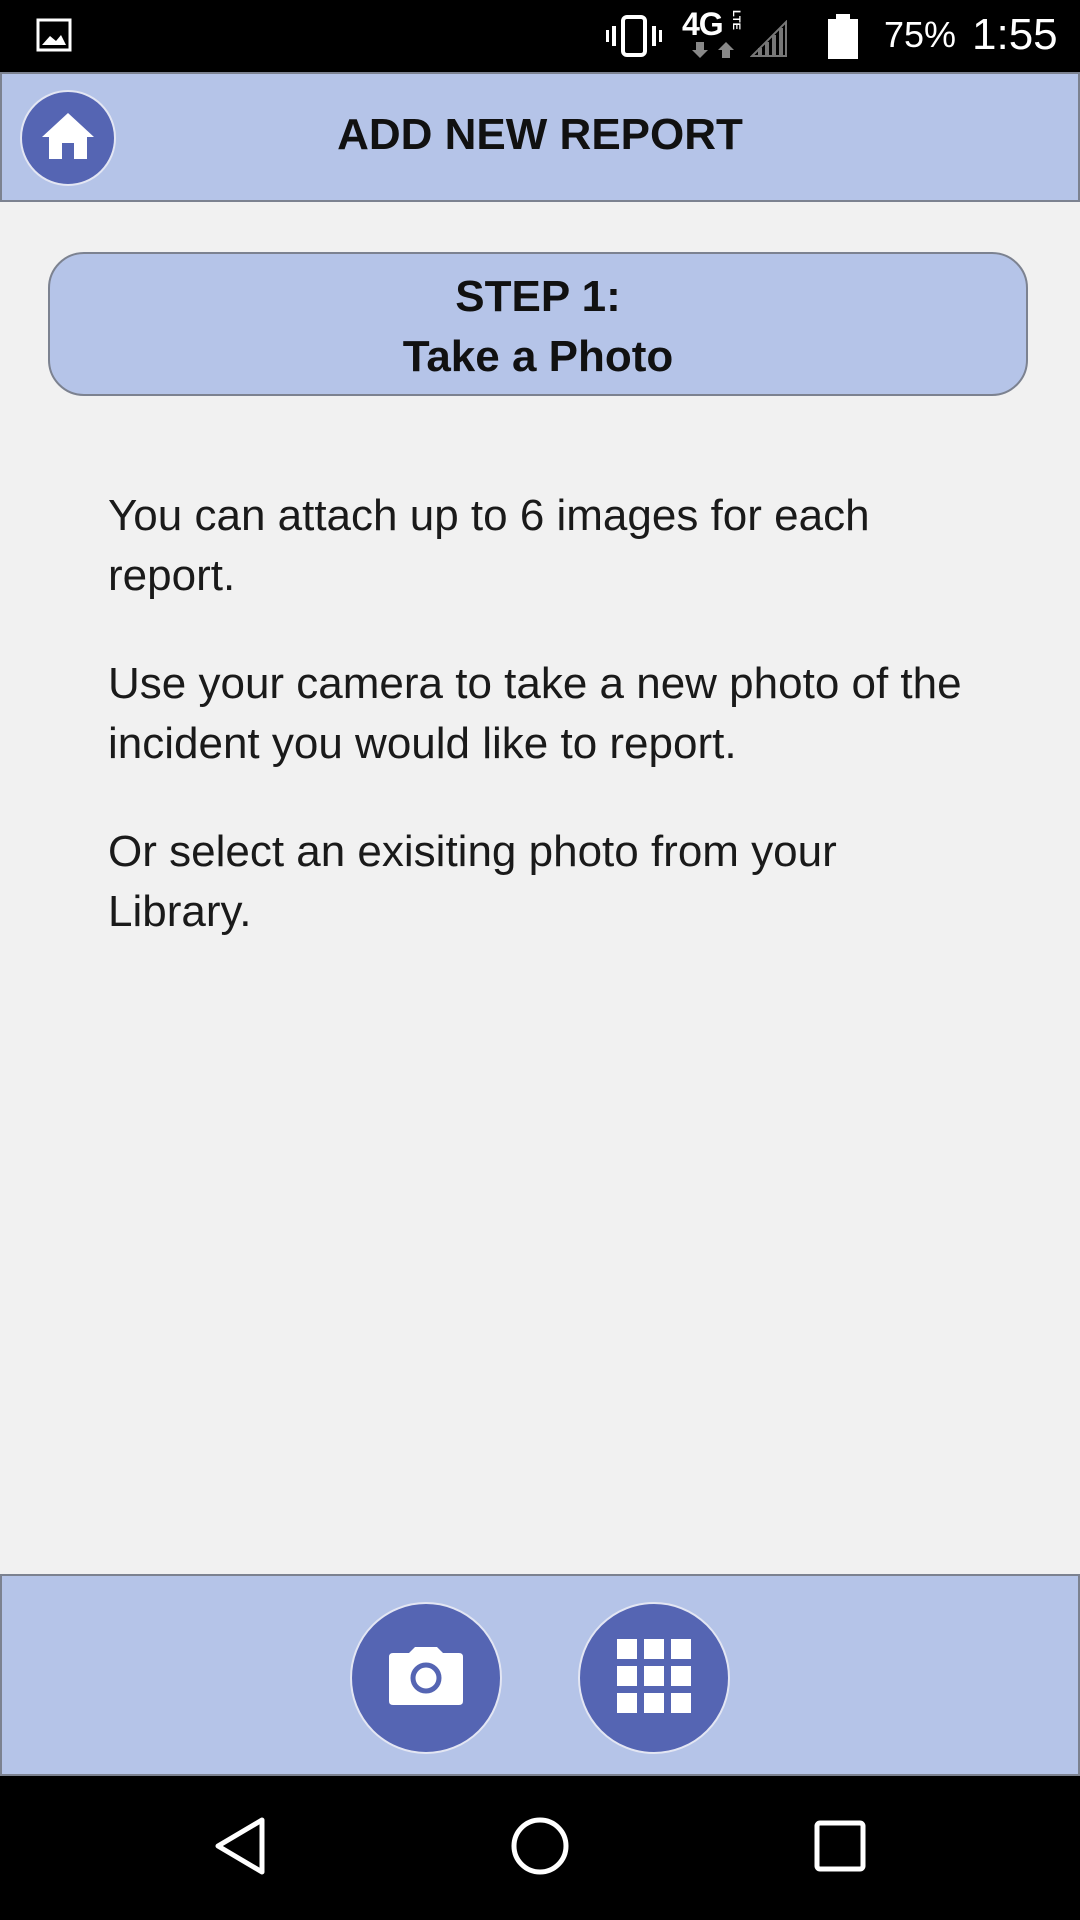  I want to click on app-header: ADD NEW REPORT, so click(540, 137).